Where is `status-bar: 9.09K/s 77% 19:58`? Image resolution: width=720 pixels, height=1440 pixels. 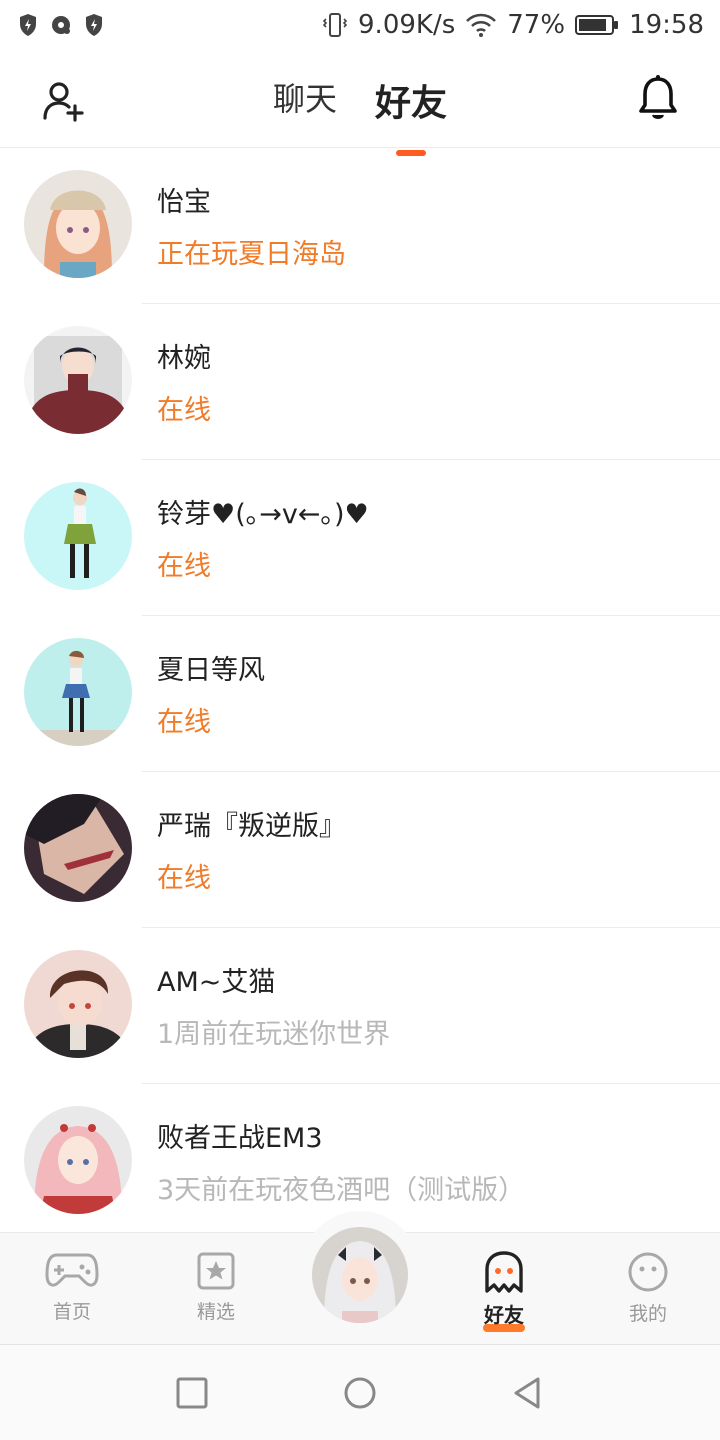 status-bar: 9.09K/s 77% 19:58 is located at coordinates (360, 25).